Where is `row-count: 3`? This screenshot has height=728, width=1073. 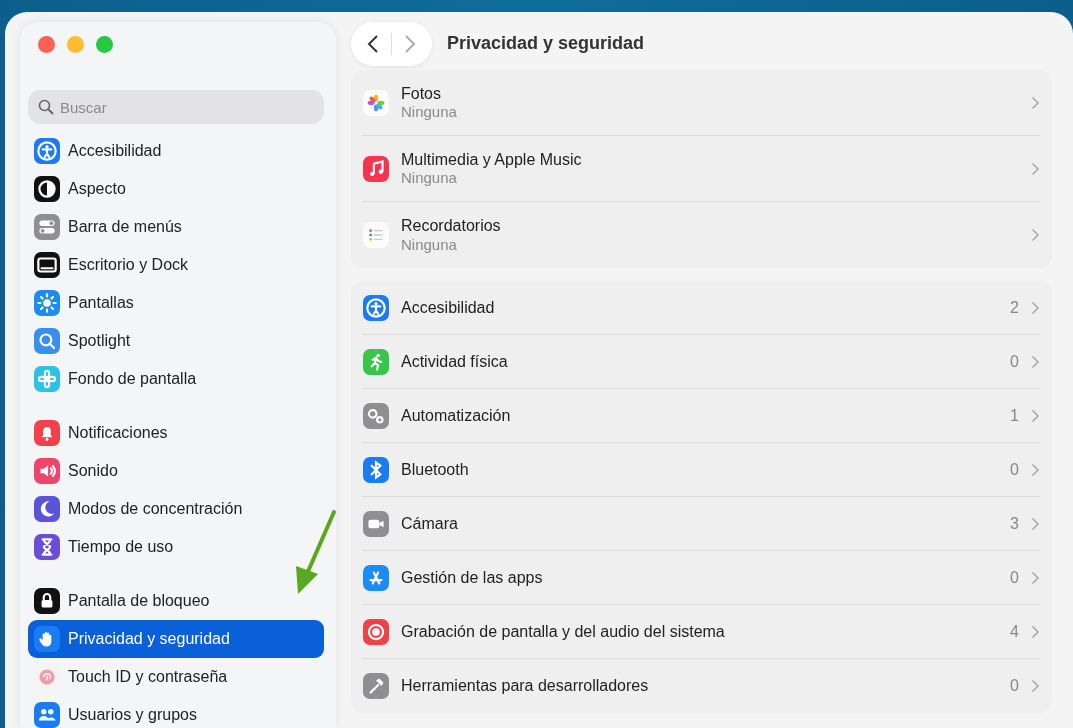 row-count: 3 is located at coordinates (1014, 523).